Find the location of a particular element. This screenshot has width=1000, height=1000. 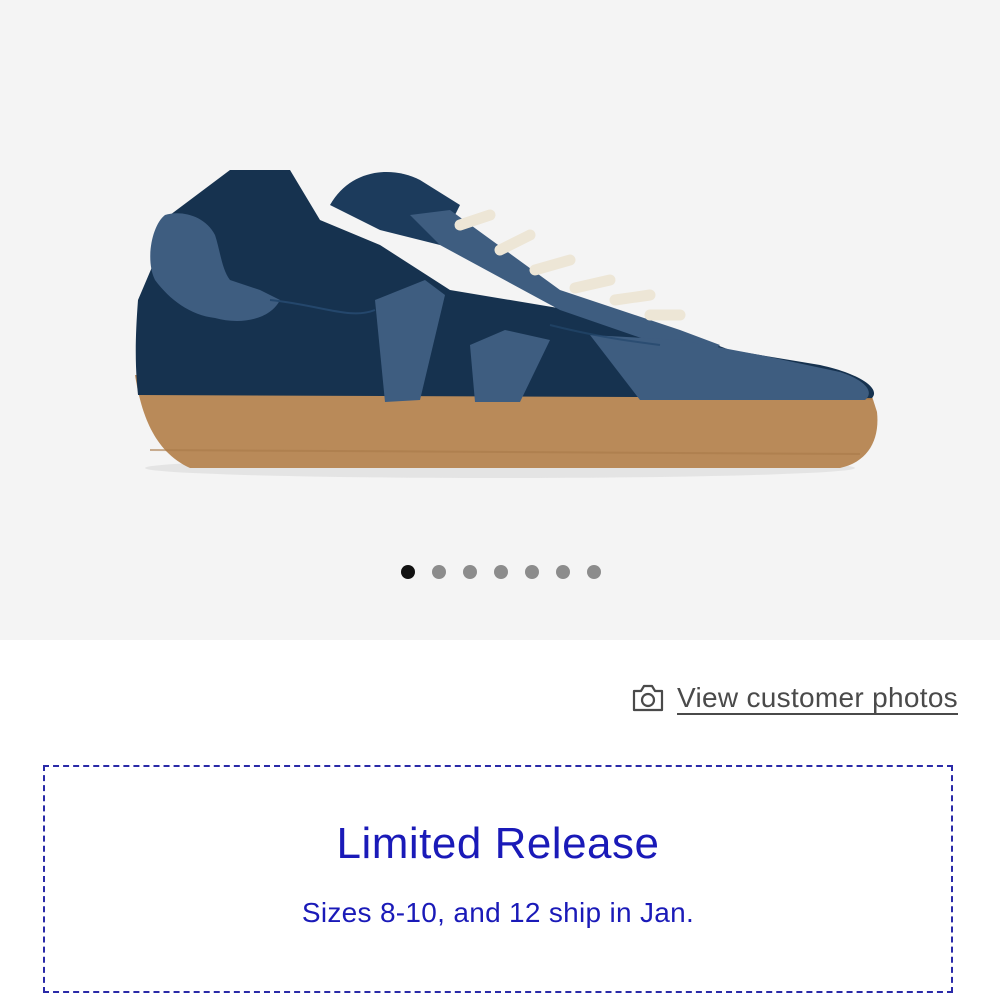

limited-release-title: Limited Release is located at coordinates (498, 843).